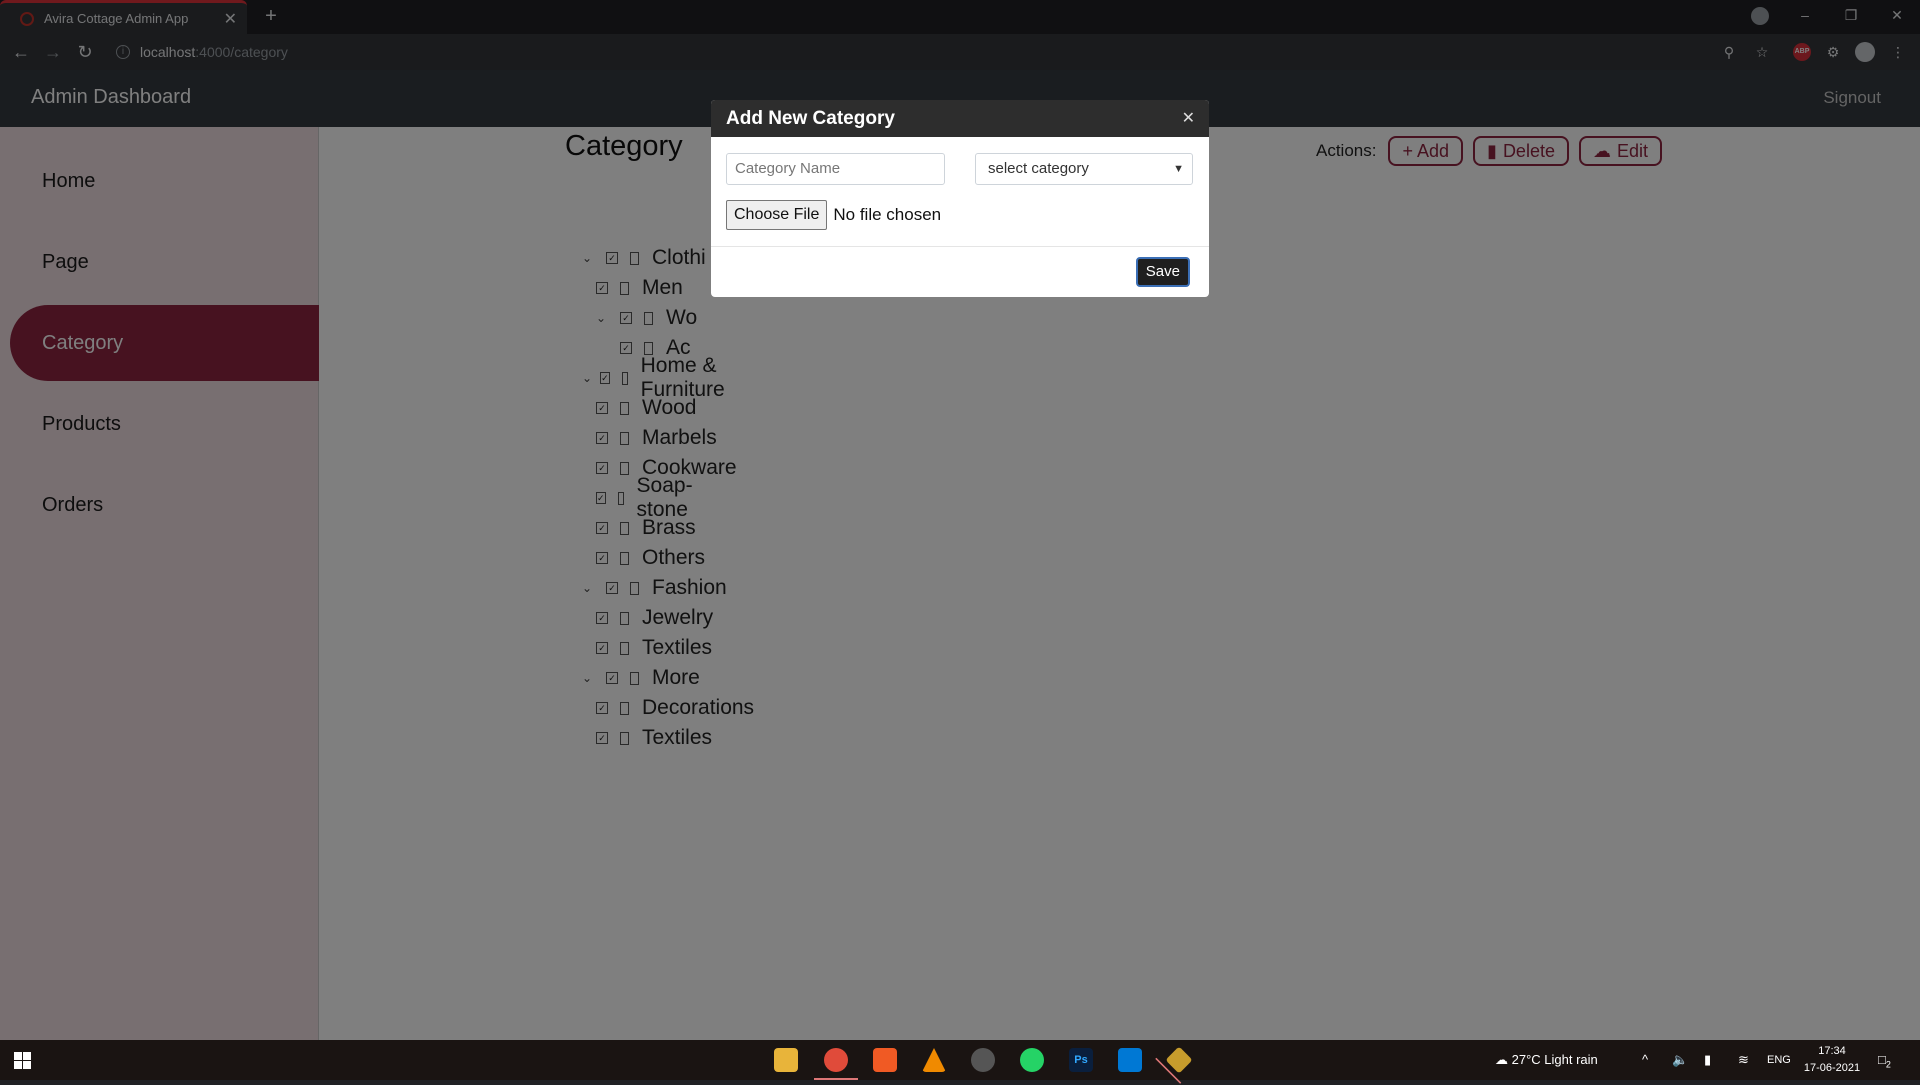  What do you see at coordinates (835, 169) in the screenshot?
I see `category-name-input: Category Name` at bounding box center [835, 169].